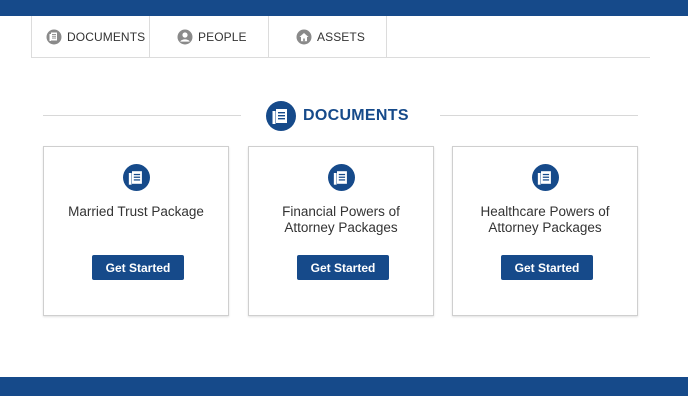 This screenshot has width=688, height=396. I want to click on divider-left, so click(142, 115).